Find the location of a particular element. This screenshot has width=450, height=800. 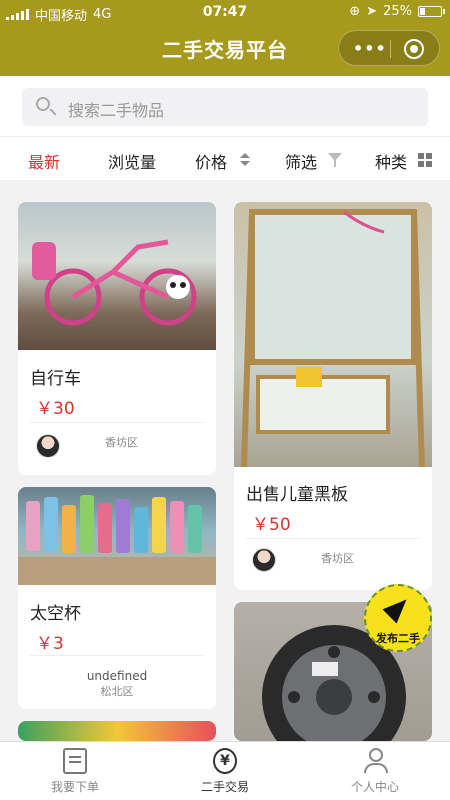

item-name: 太空杯 is located at coordinates (55, 614).